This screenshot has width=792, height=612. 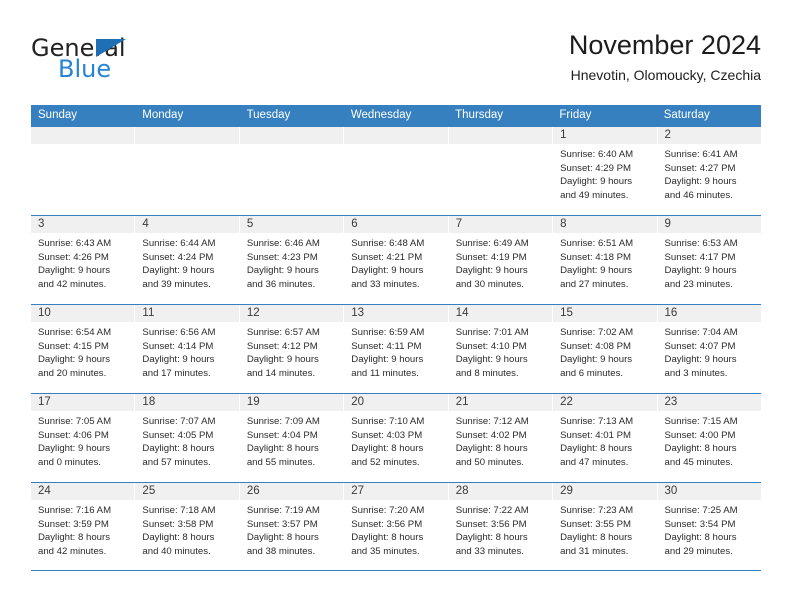 What do you see at coordinates (291, 313) in the screenshot?
I see `day-number: 12` at bounding box center [291, 313].